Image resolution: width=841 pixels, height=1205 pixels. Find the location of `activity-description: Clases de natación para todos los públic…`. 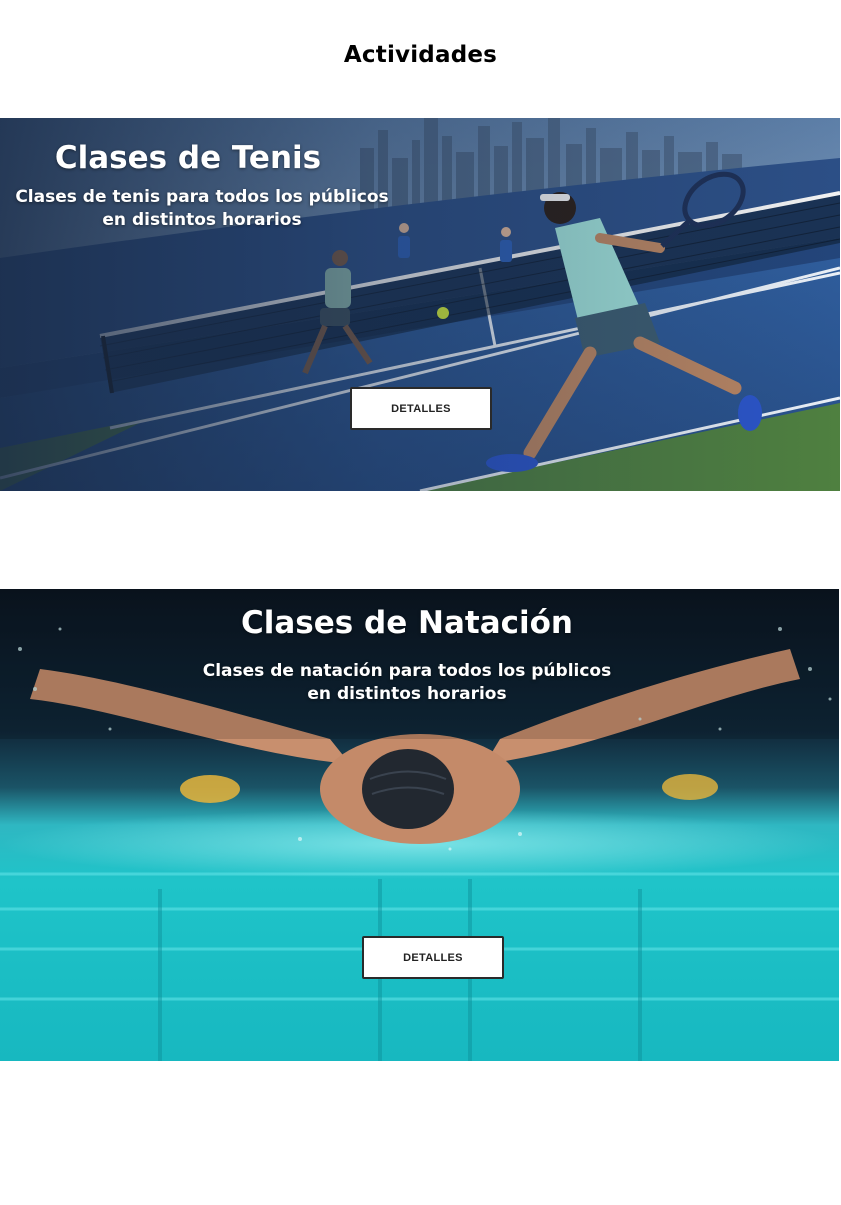

activity-description: Clases de natación para todos los públic… is located at coordinates (407, 683).